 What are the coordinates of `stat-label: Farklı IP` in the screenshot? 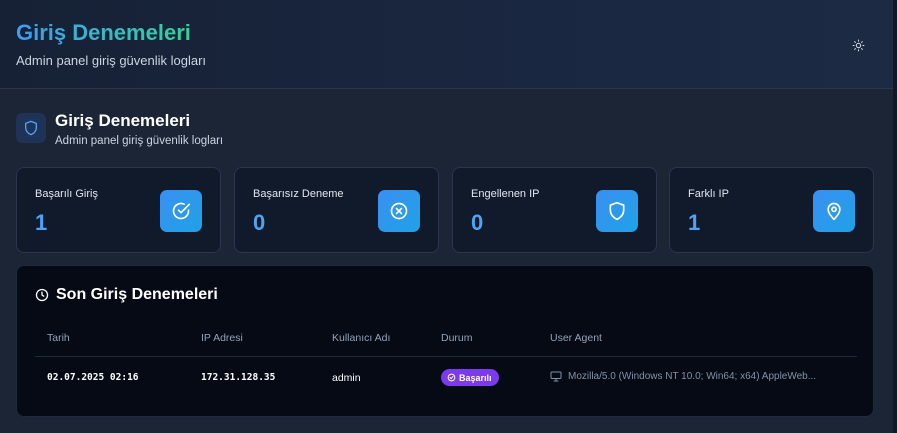 It's located at (708, 194).